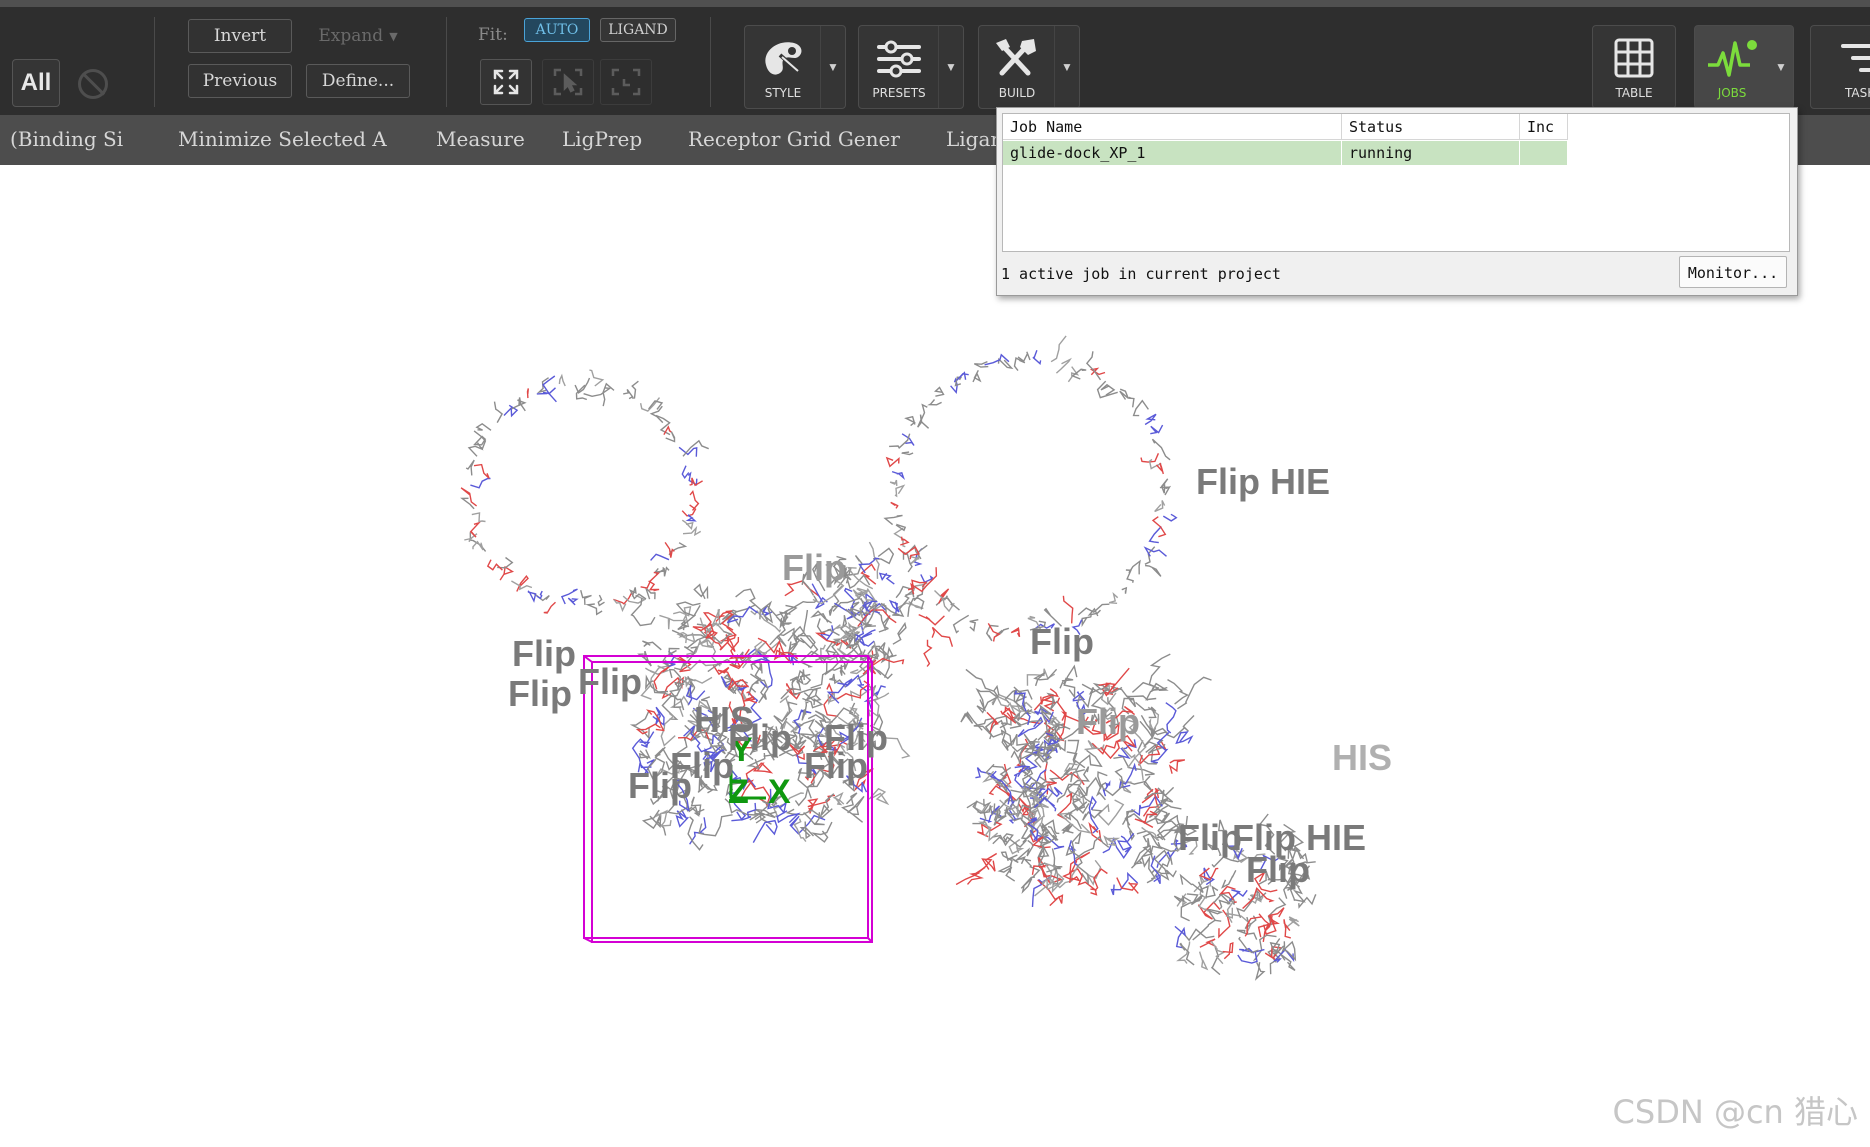  I want to click on sliders-icon, so click(899, 58).